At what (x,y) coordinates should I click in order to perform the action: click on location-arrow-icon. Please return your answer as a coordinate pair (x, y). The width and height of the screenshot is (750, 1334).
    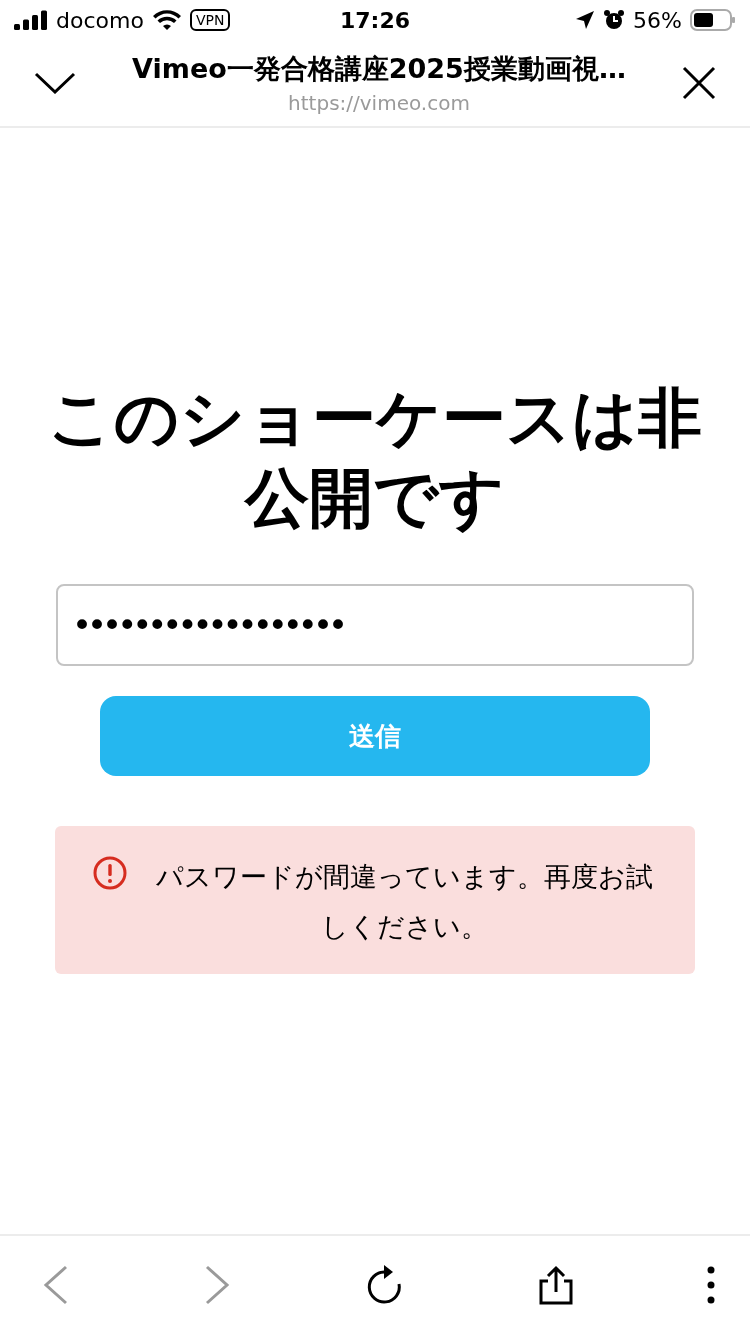
    Looking at the image, I should click on (585, 20).